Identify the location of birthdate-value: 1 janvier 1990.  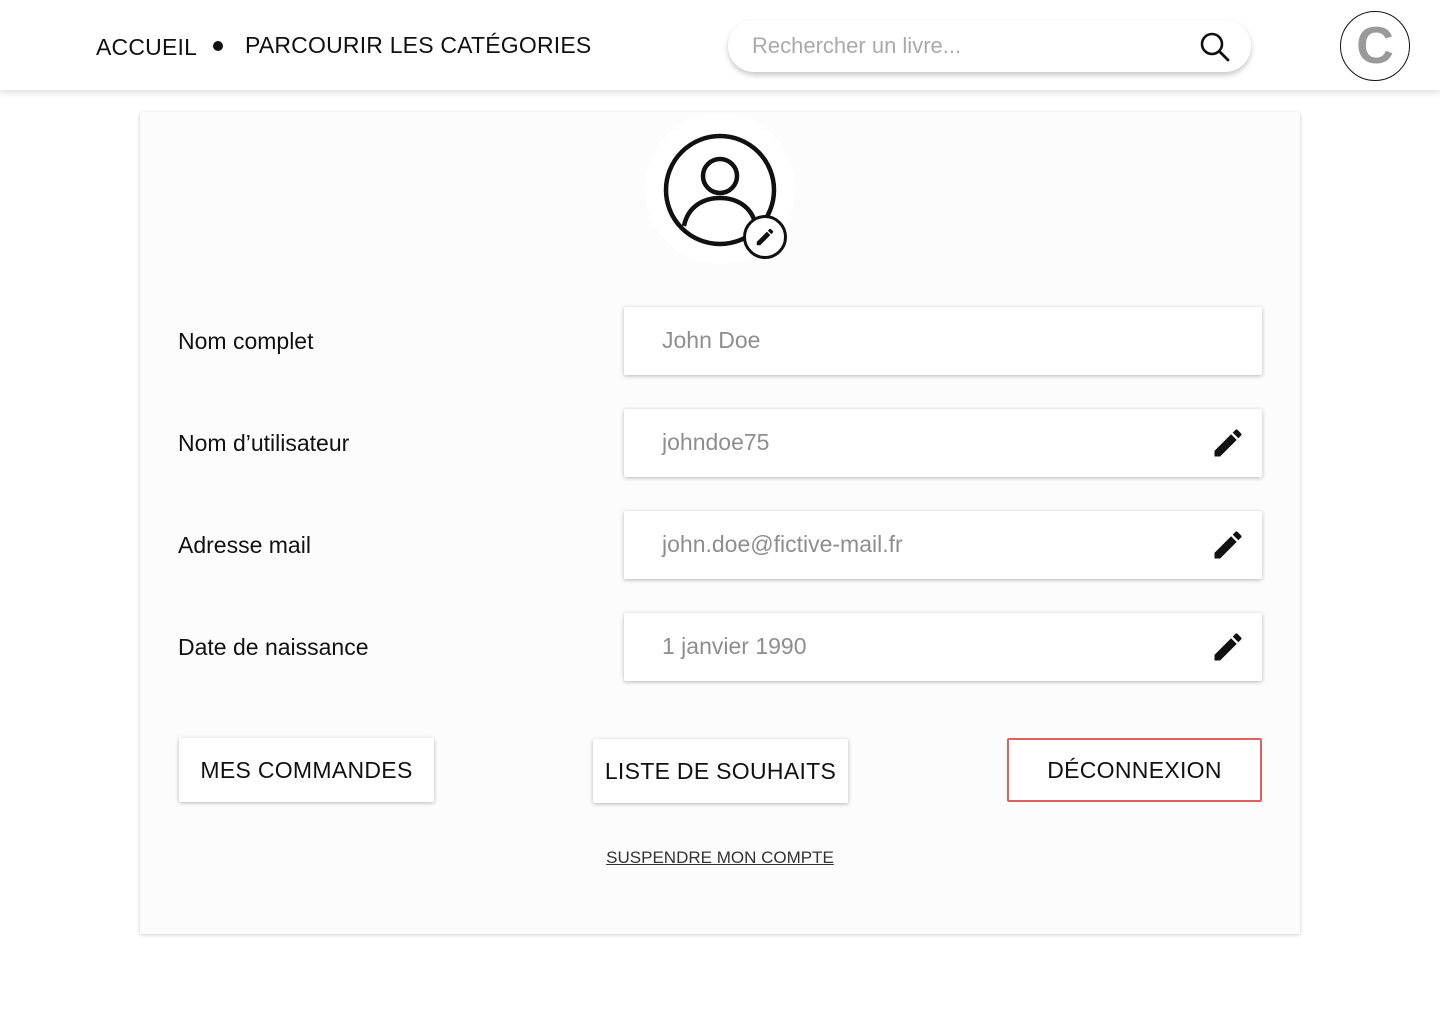
(734, 646).